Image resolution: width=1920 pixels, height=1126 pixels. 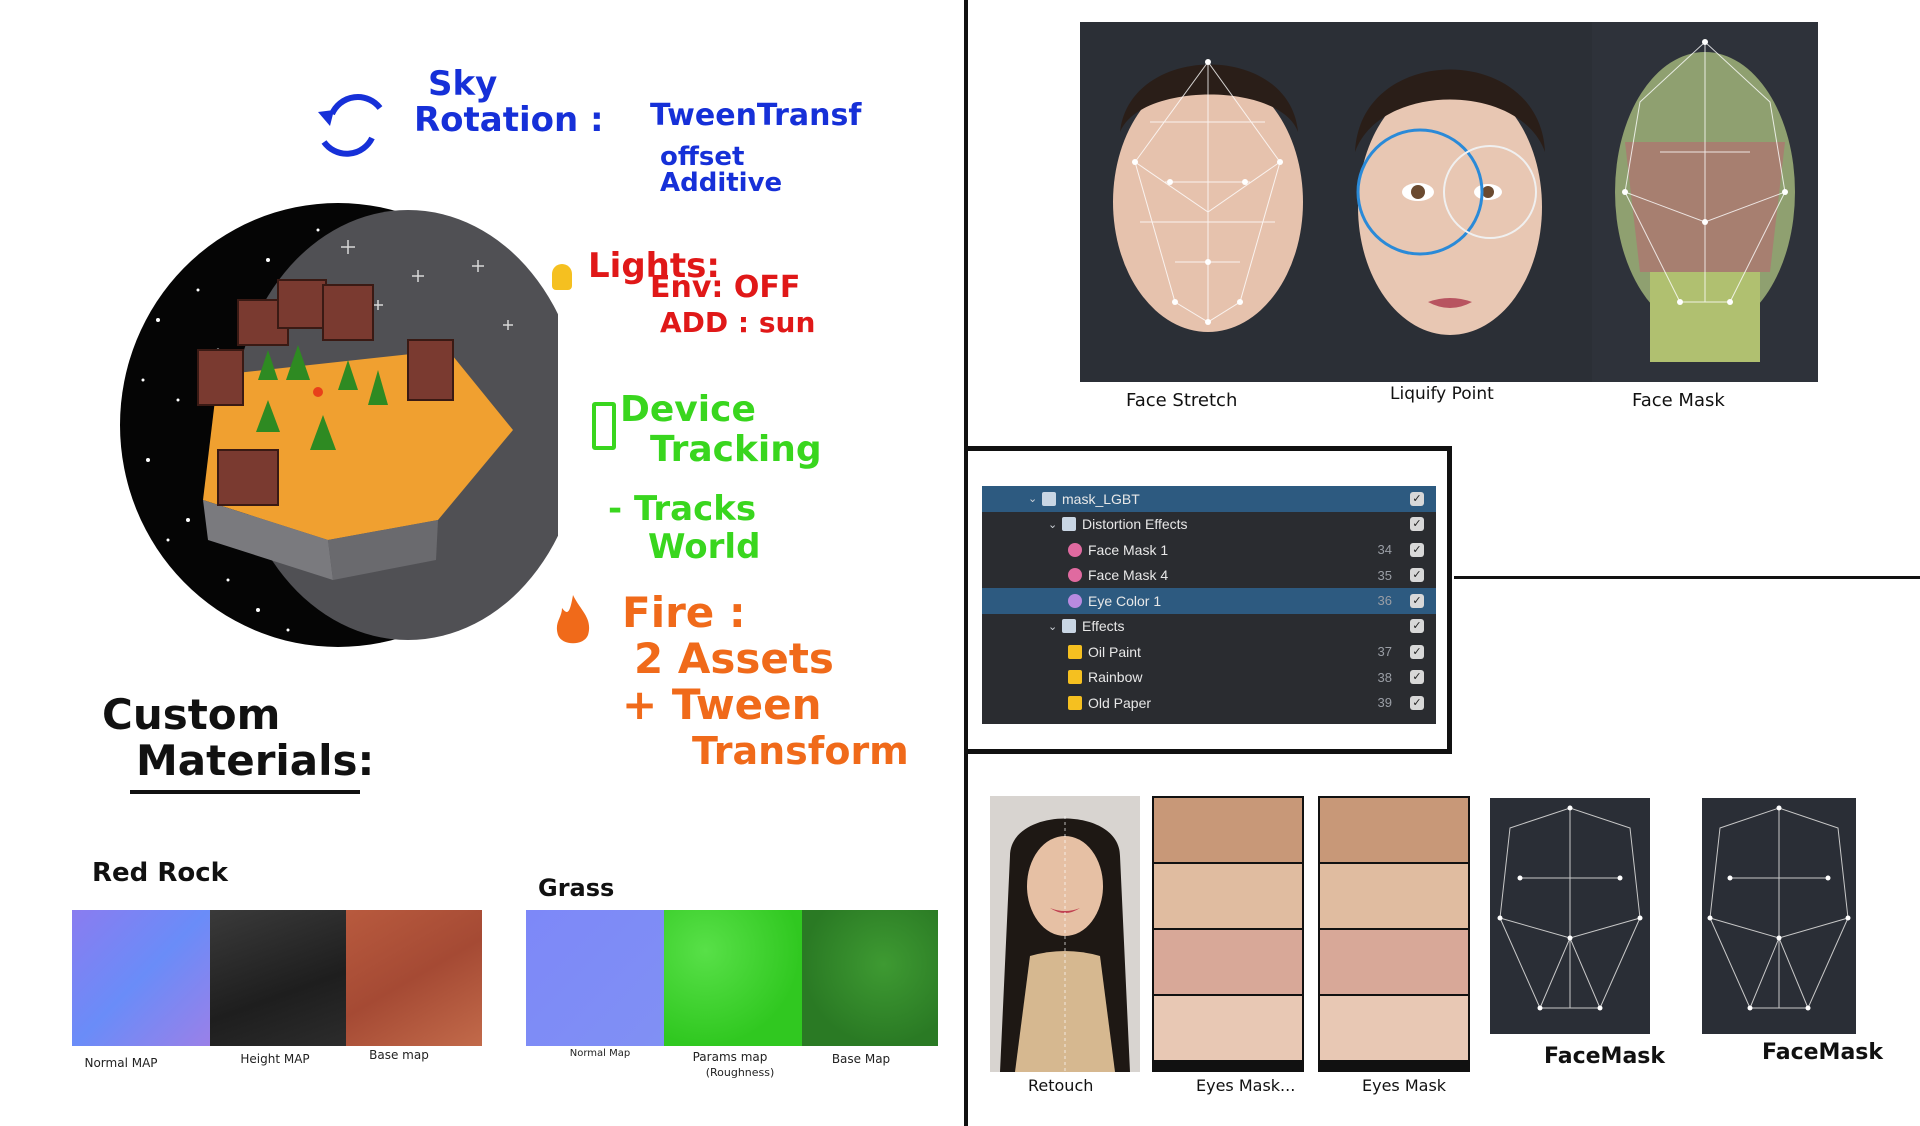 I want to click on device-line4: World, so click(x=704, y=547).